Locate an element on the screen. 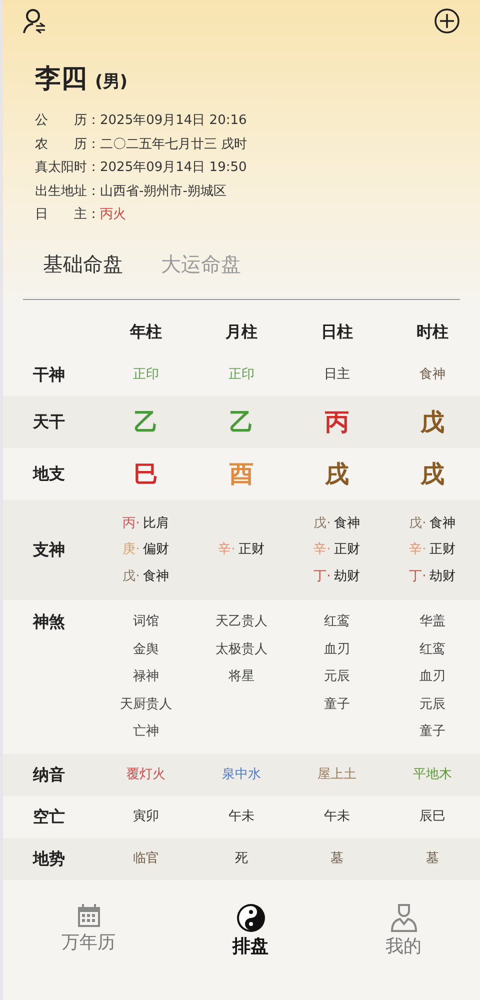  info-label: 日 主： is located at coordinates (67, 215).